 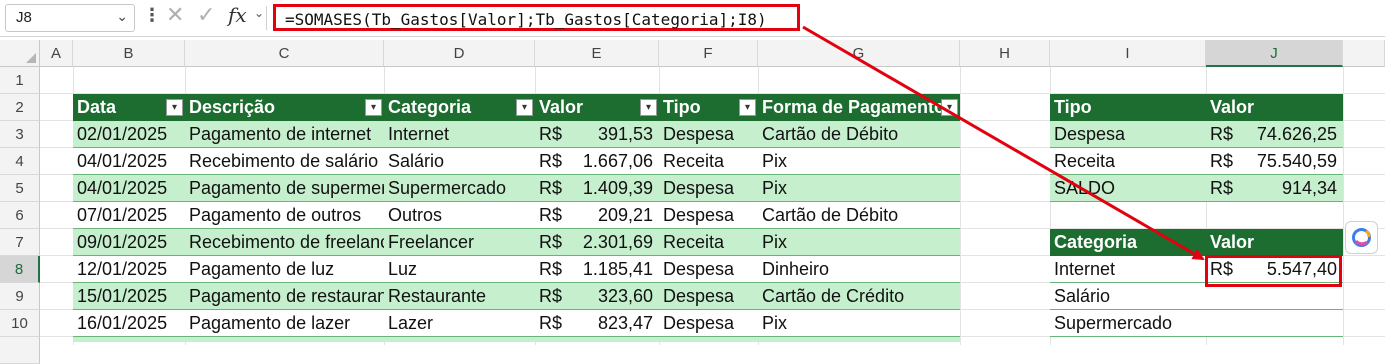 What do you see at coordinates (1273, 271) in the screenshot?
I see `selected-cell-highlight` at bounding box center [1273, 271].